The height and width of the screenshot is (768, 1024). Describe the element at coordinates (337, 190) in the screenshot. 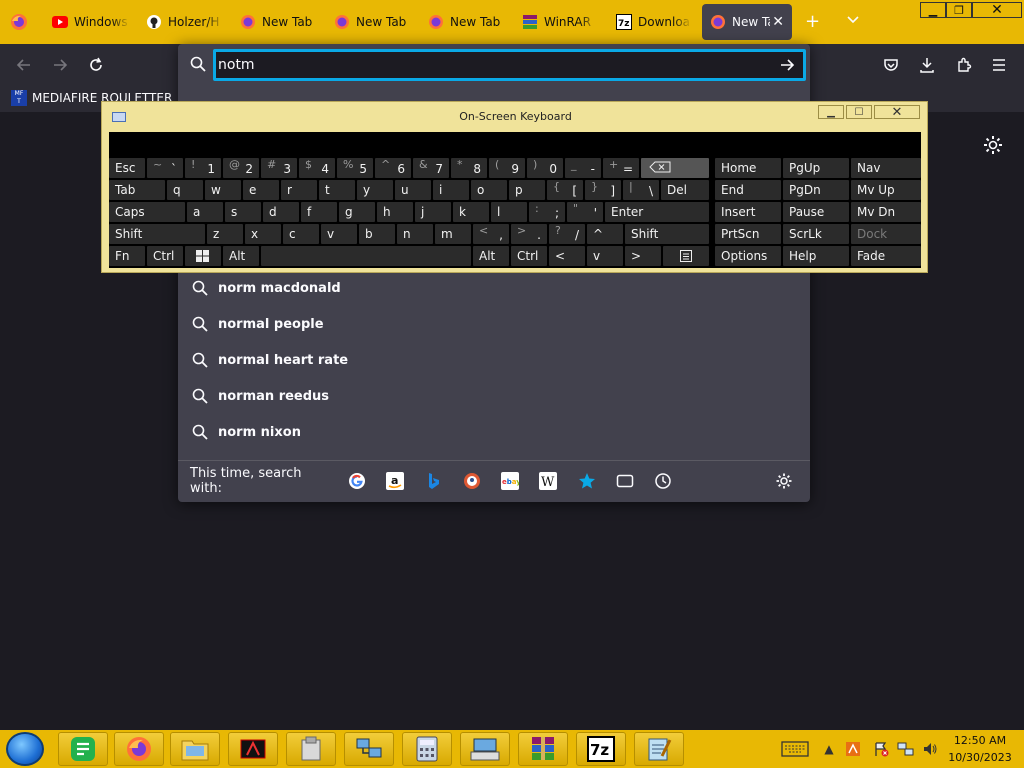

I see `osk-key: t` at that location.